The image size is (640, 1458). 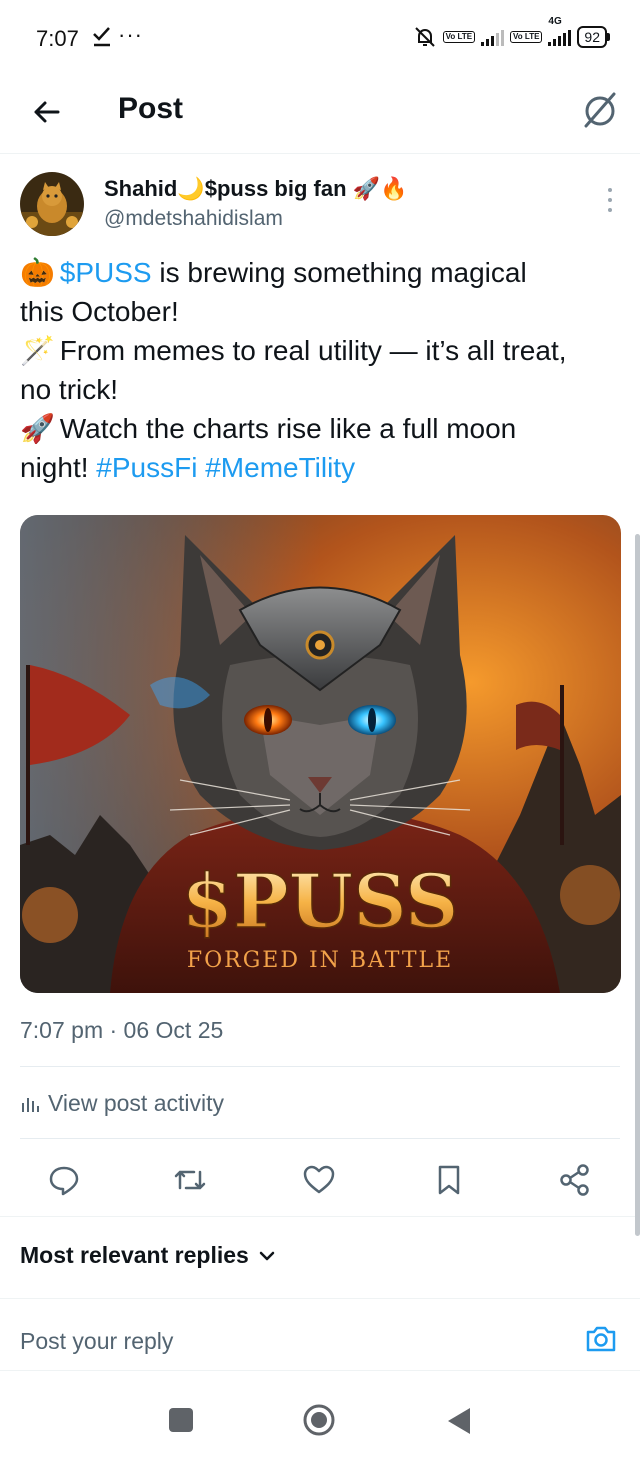 I want to click on pumpkin-emoji: 🎃, so click(x=37, y=272).